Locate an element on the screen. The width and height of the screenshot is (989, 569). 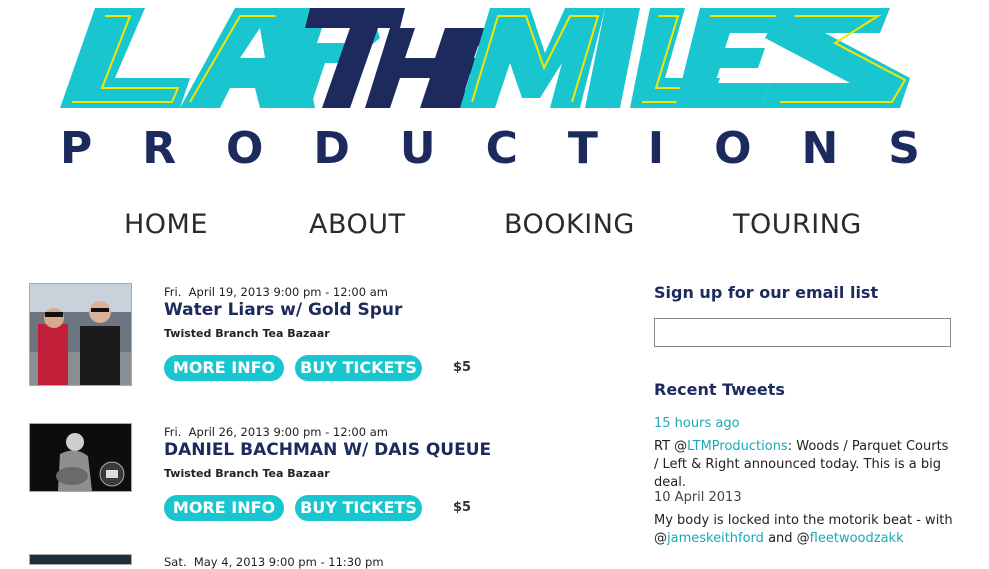
wordmark-letter: S is located at coordinates (904, 148).